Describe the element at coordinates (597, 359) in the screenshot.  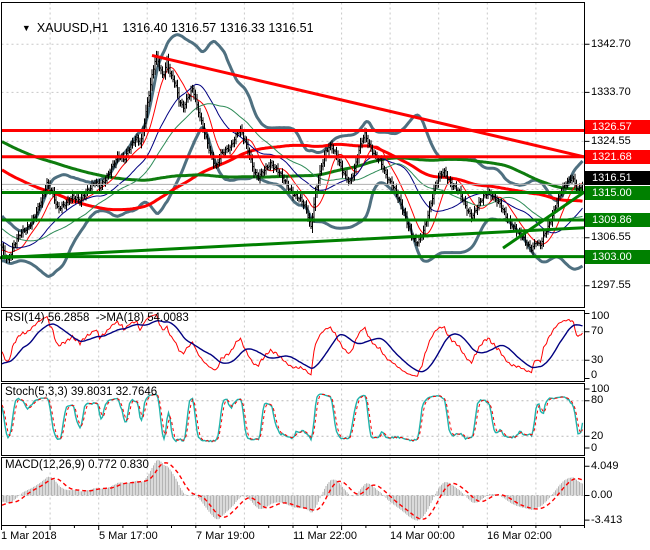
I see `price-scale-label: 30` at that location.